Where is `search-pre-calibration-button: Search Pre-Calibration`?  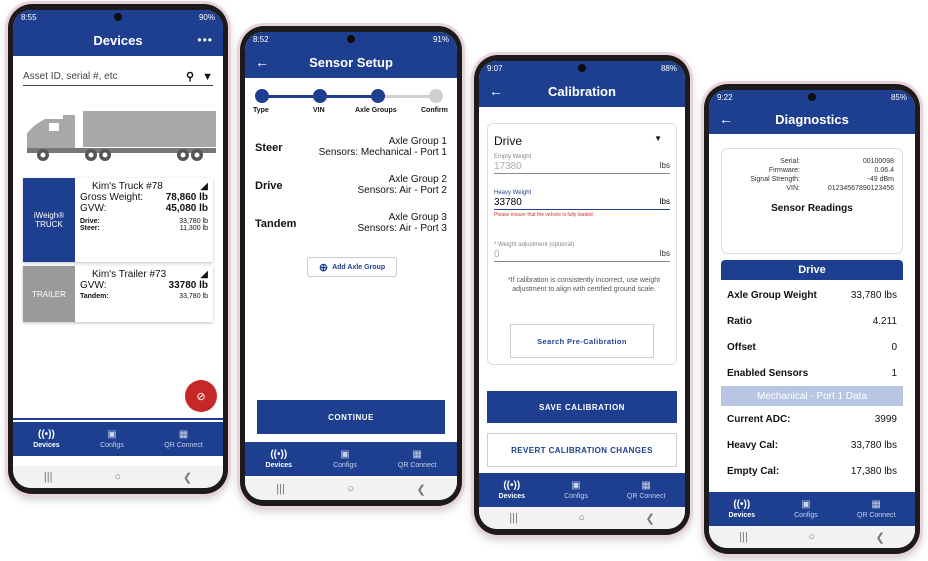
search-pre-calibration-button: Search Pre-Calibration is located at coordinates (582, 341).